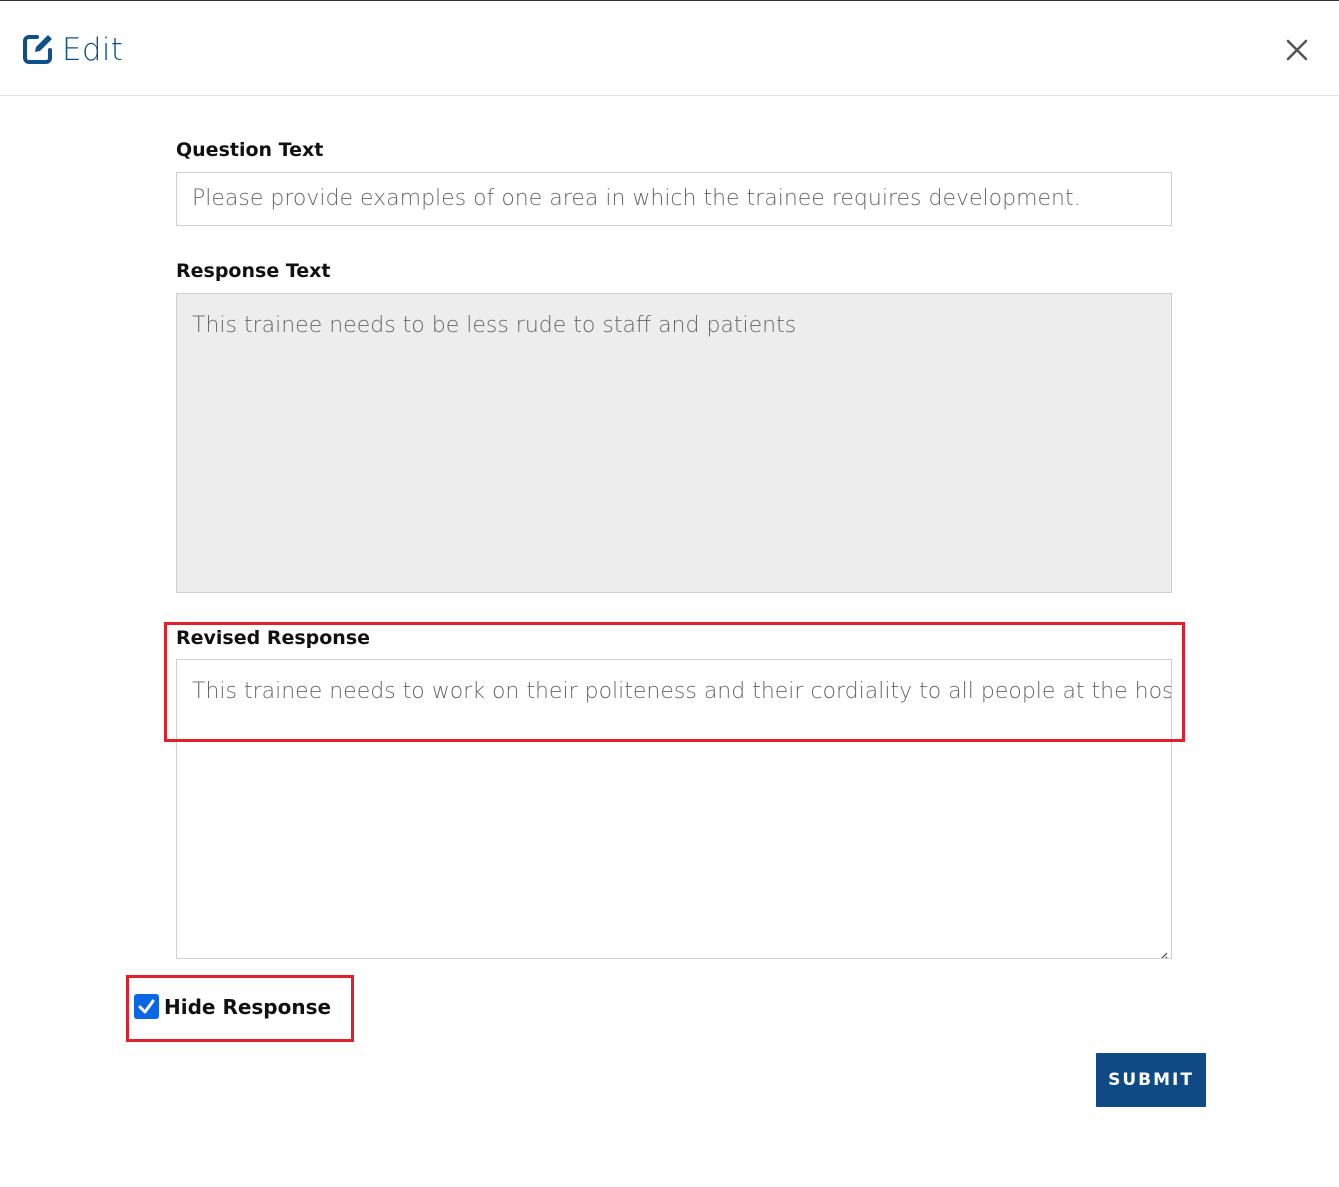  Describe the element at coordinates (1162, 950) in the screenshot. I see `resize-handle-icon` at that location.